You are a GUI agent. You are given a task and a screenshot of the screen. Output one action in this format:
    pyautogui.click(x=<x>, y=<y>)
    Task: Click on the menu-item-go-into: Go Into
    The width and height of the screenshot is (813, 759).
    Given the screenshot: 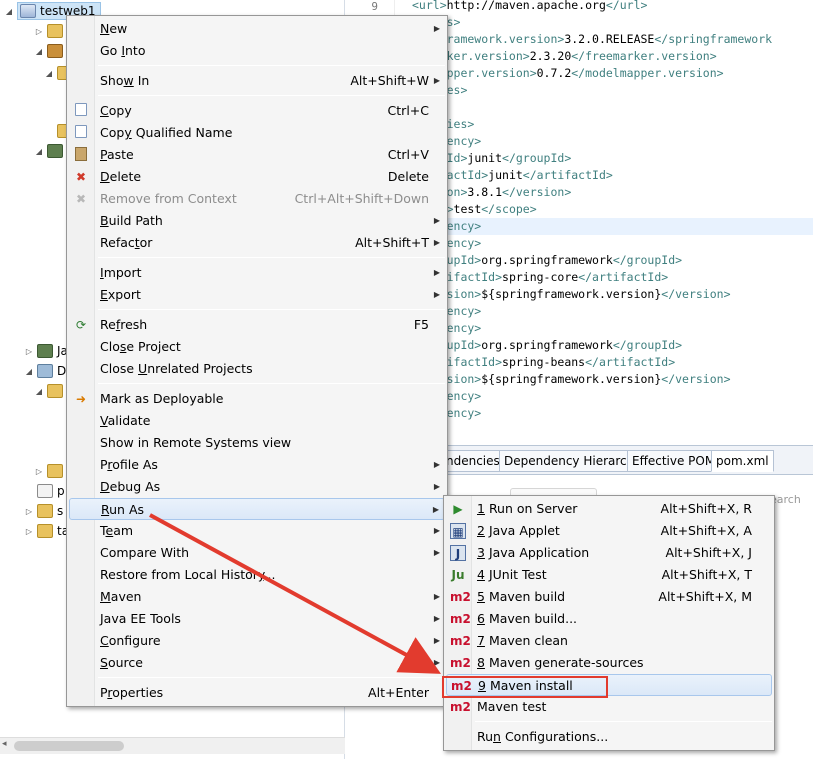 What is the action you would take?
    pyautogui.click(x=257, y=51)
    